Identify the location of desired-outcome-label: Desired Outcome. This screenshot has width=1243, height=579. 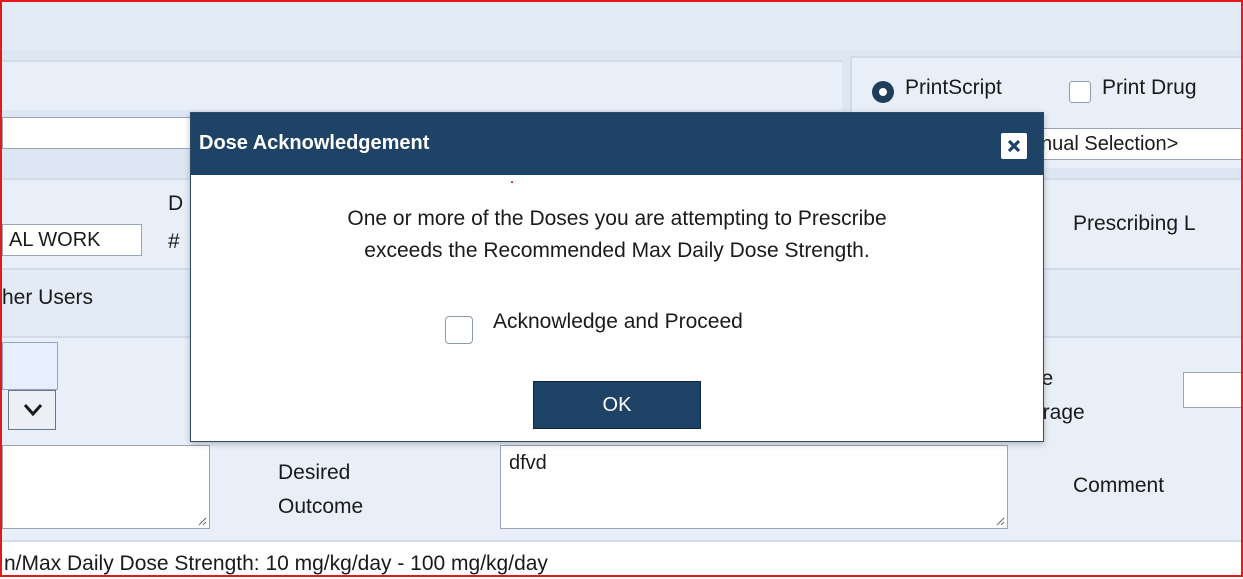
(320, 490).